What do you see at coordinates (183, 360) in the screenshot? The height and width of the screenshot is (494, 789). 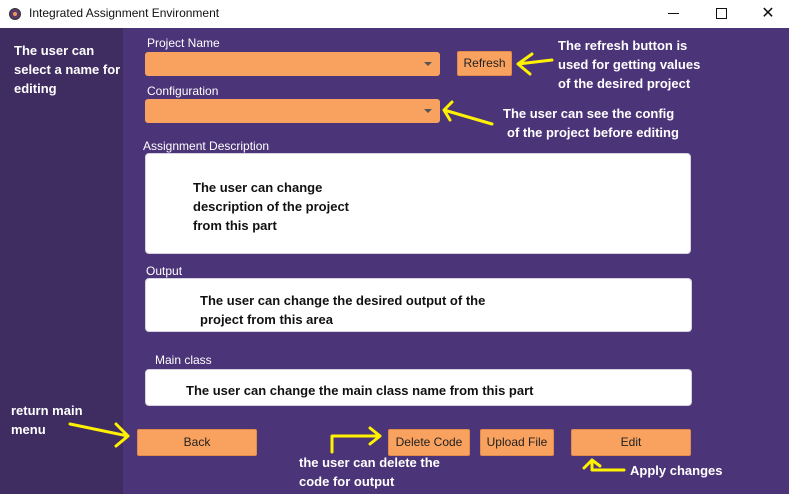 I see `main-class-label: Main class` at bounding box center [183, 360].